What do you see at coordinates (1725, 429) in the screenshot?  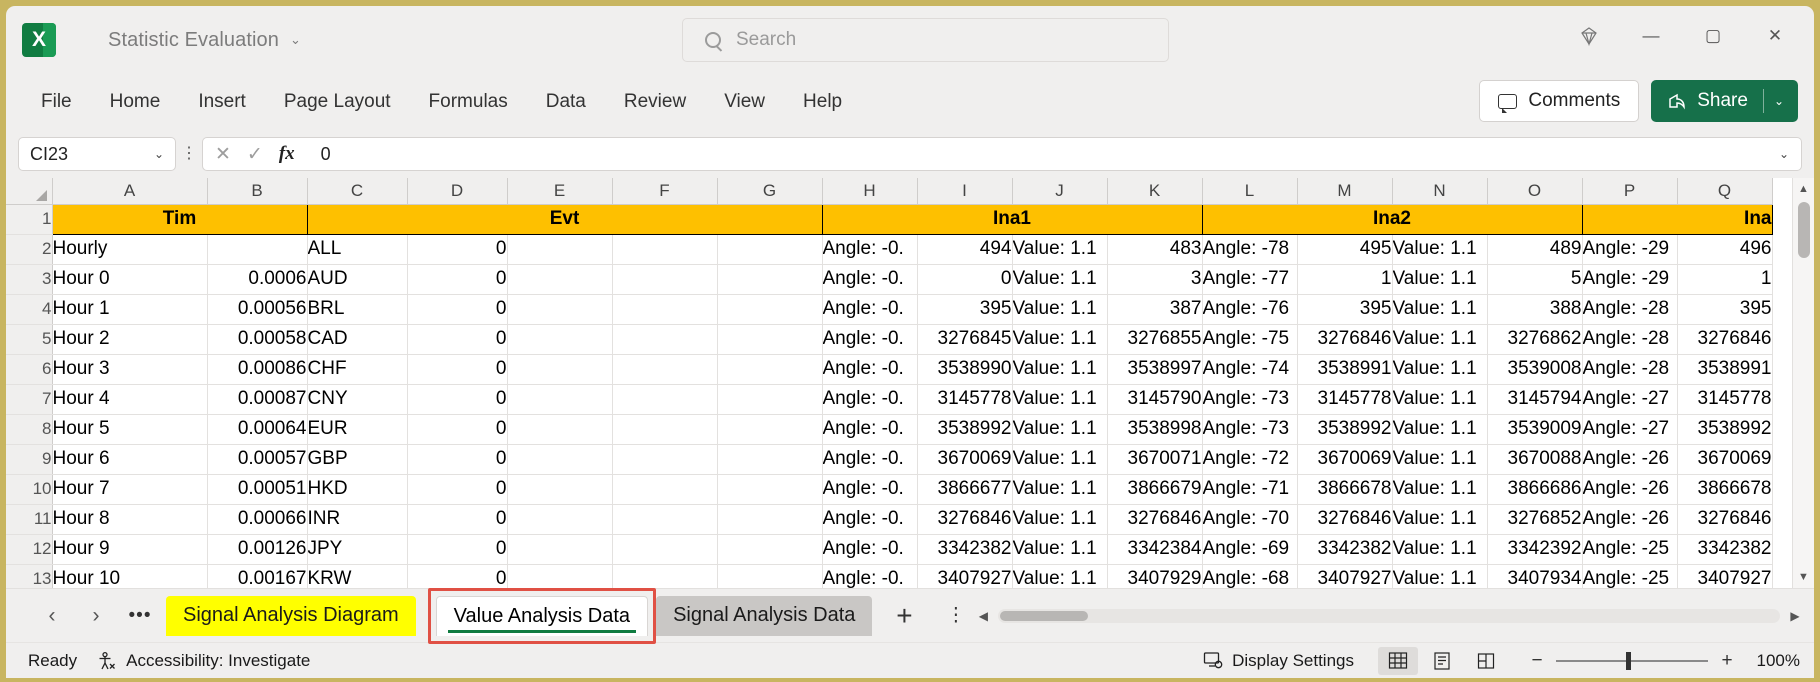 I see `cell-Q8: 3538992` at bounding box center [1725, 429].